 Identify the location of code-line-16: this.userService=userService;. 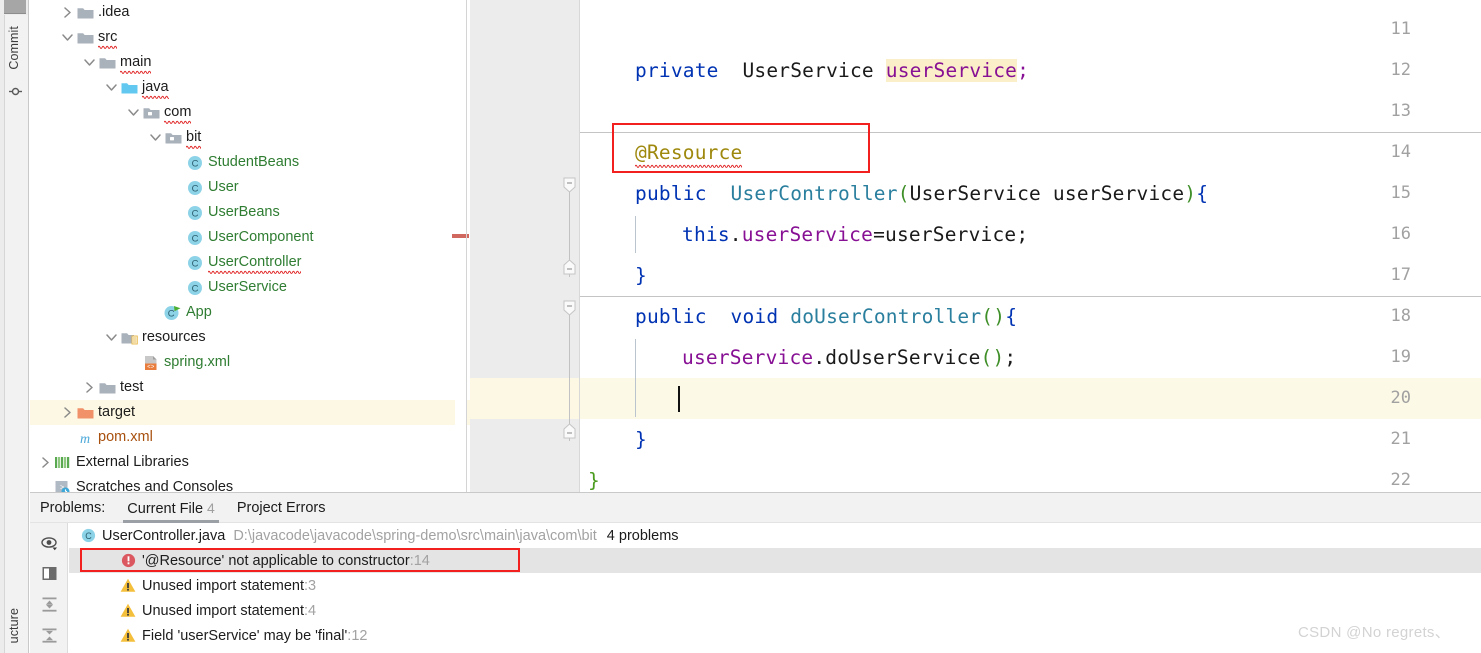
(855, 234).